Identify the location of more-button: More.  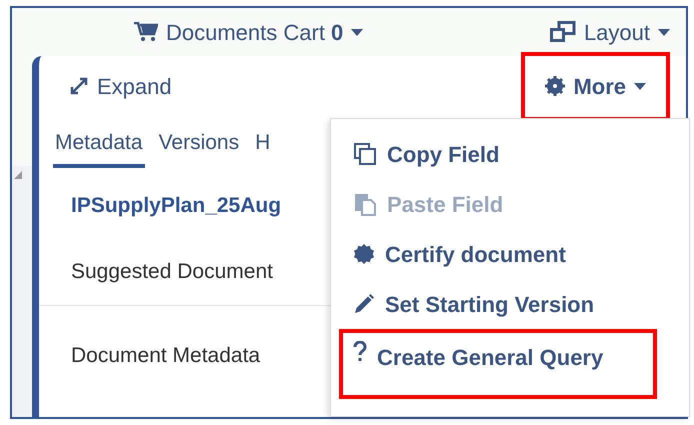
(595, 86).